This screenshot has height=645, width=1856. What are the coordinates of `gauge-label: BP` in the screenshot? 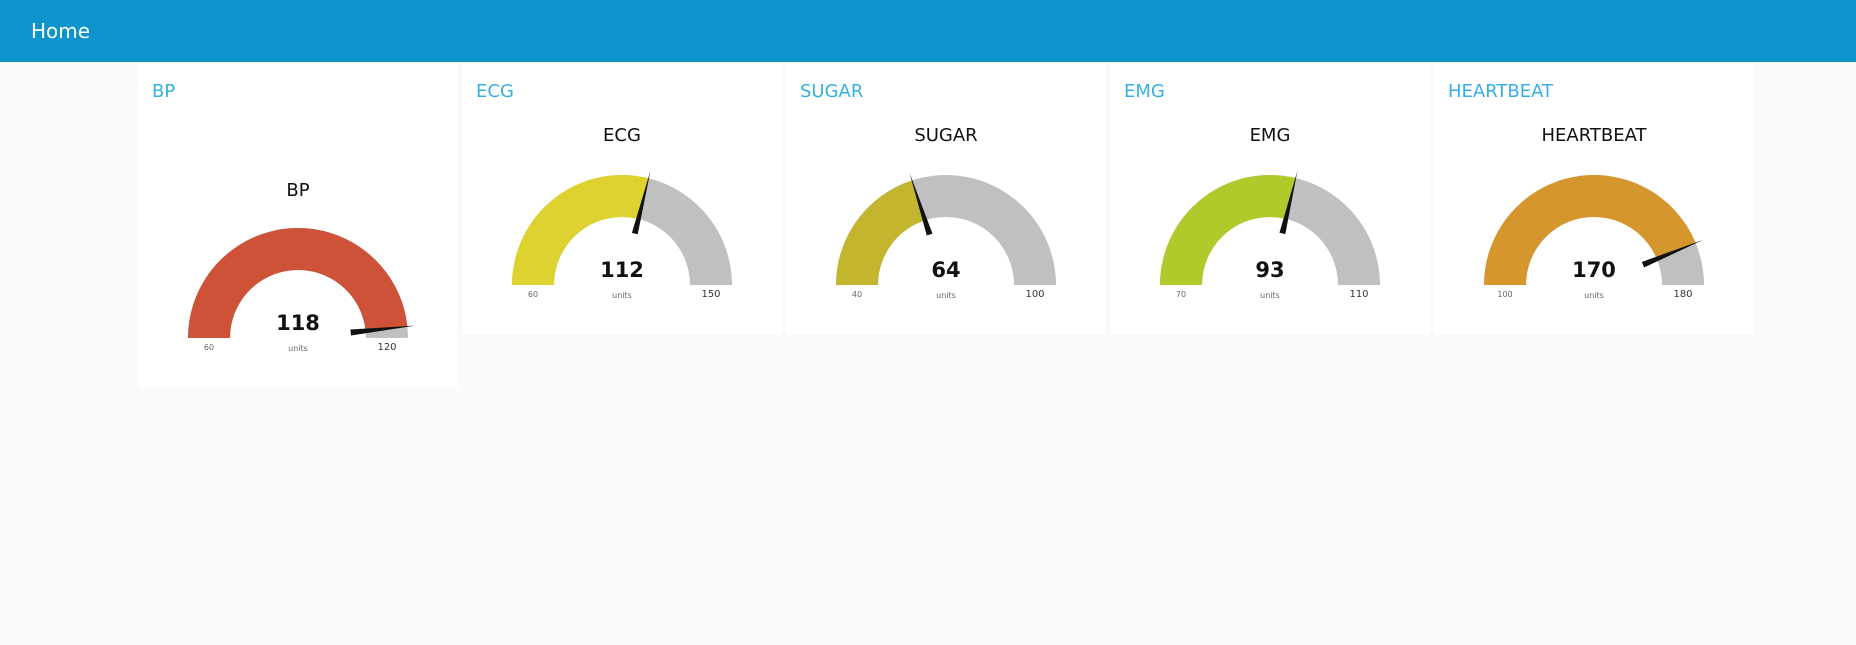 It's located at (297, 190).